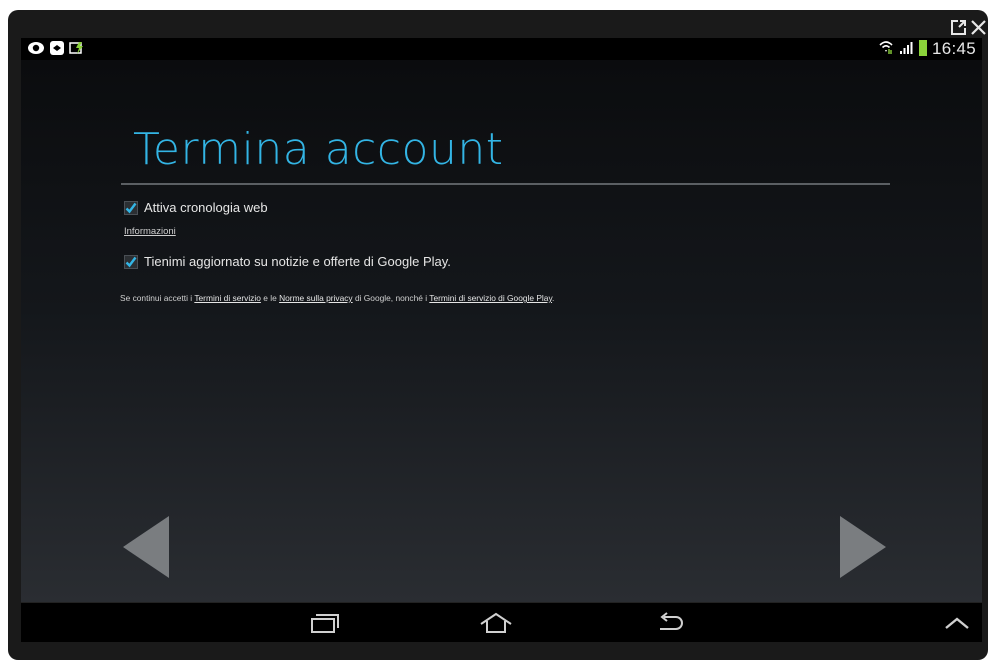 Image resolution: width=990 pixels, height=662 pixels. What do you see at coordinates (146, 549) in the screenshot?
I see `arrow-left-icon` at bounding box center [146, 549].